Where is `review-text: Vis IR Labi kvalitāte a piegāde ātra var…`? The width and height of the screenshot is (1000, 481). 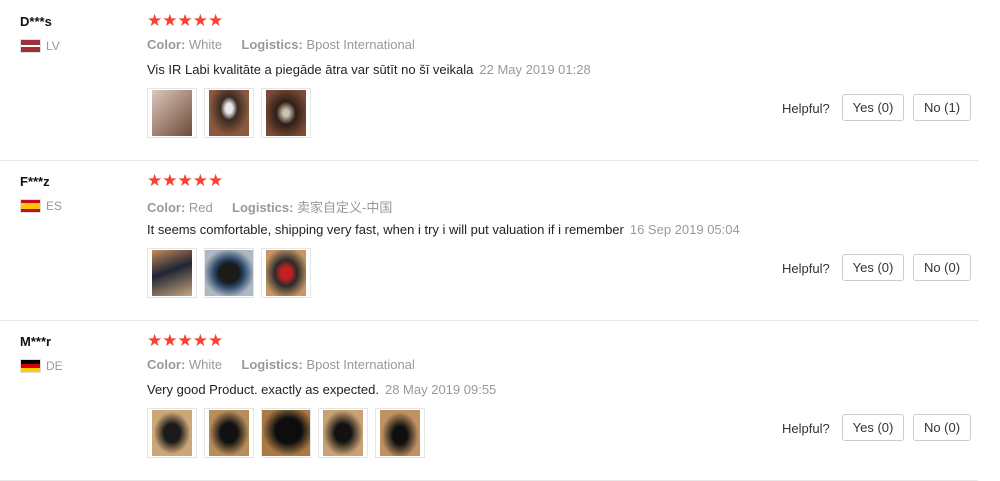
review-text: Vis IR Labi kvalitāte a piegāde ātra var… is located at coordinates (369, 69).